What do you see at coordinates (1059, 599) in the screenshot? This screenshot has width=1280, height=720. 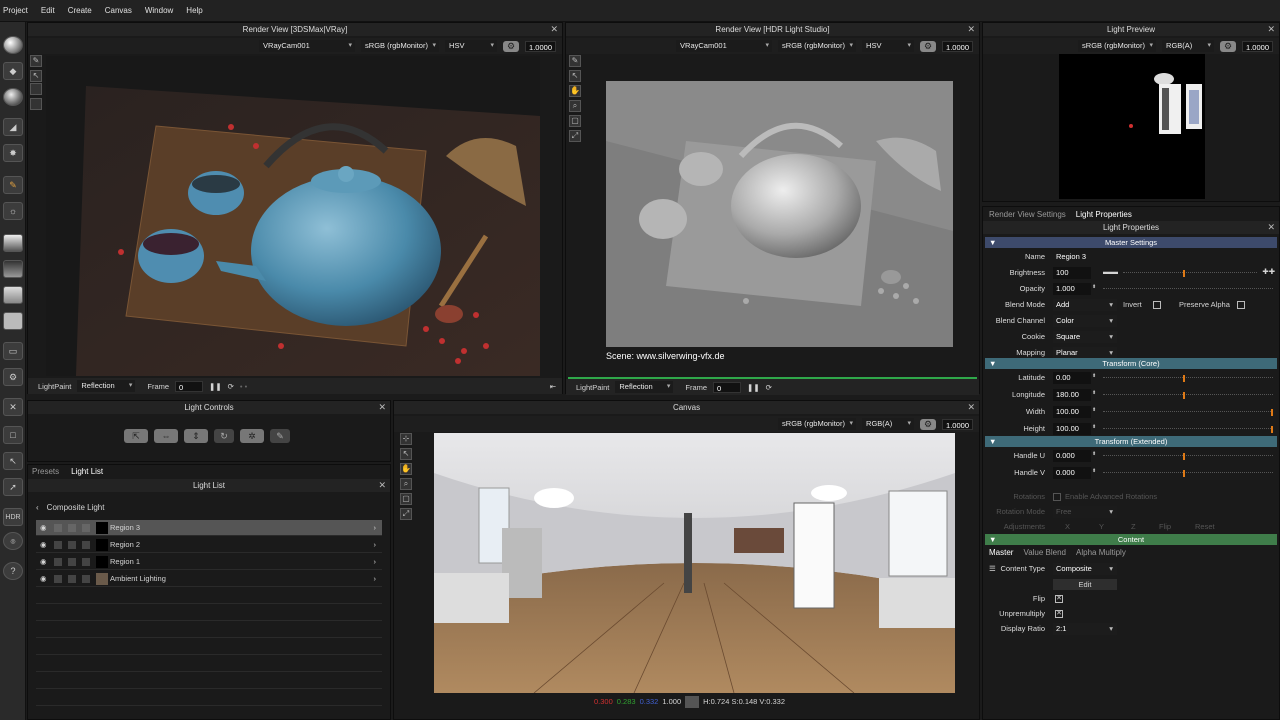 I see `flip-checkbox: ✕` at bounding box center [1059, 599].